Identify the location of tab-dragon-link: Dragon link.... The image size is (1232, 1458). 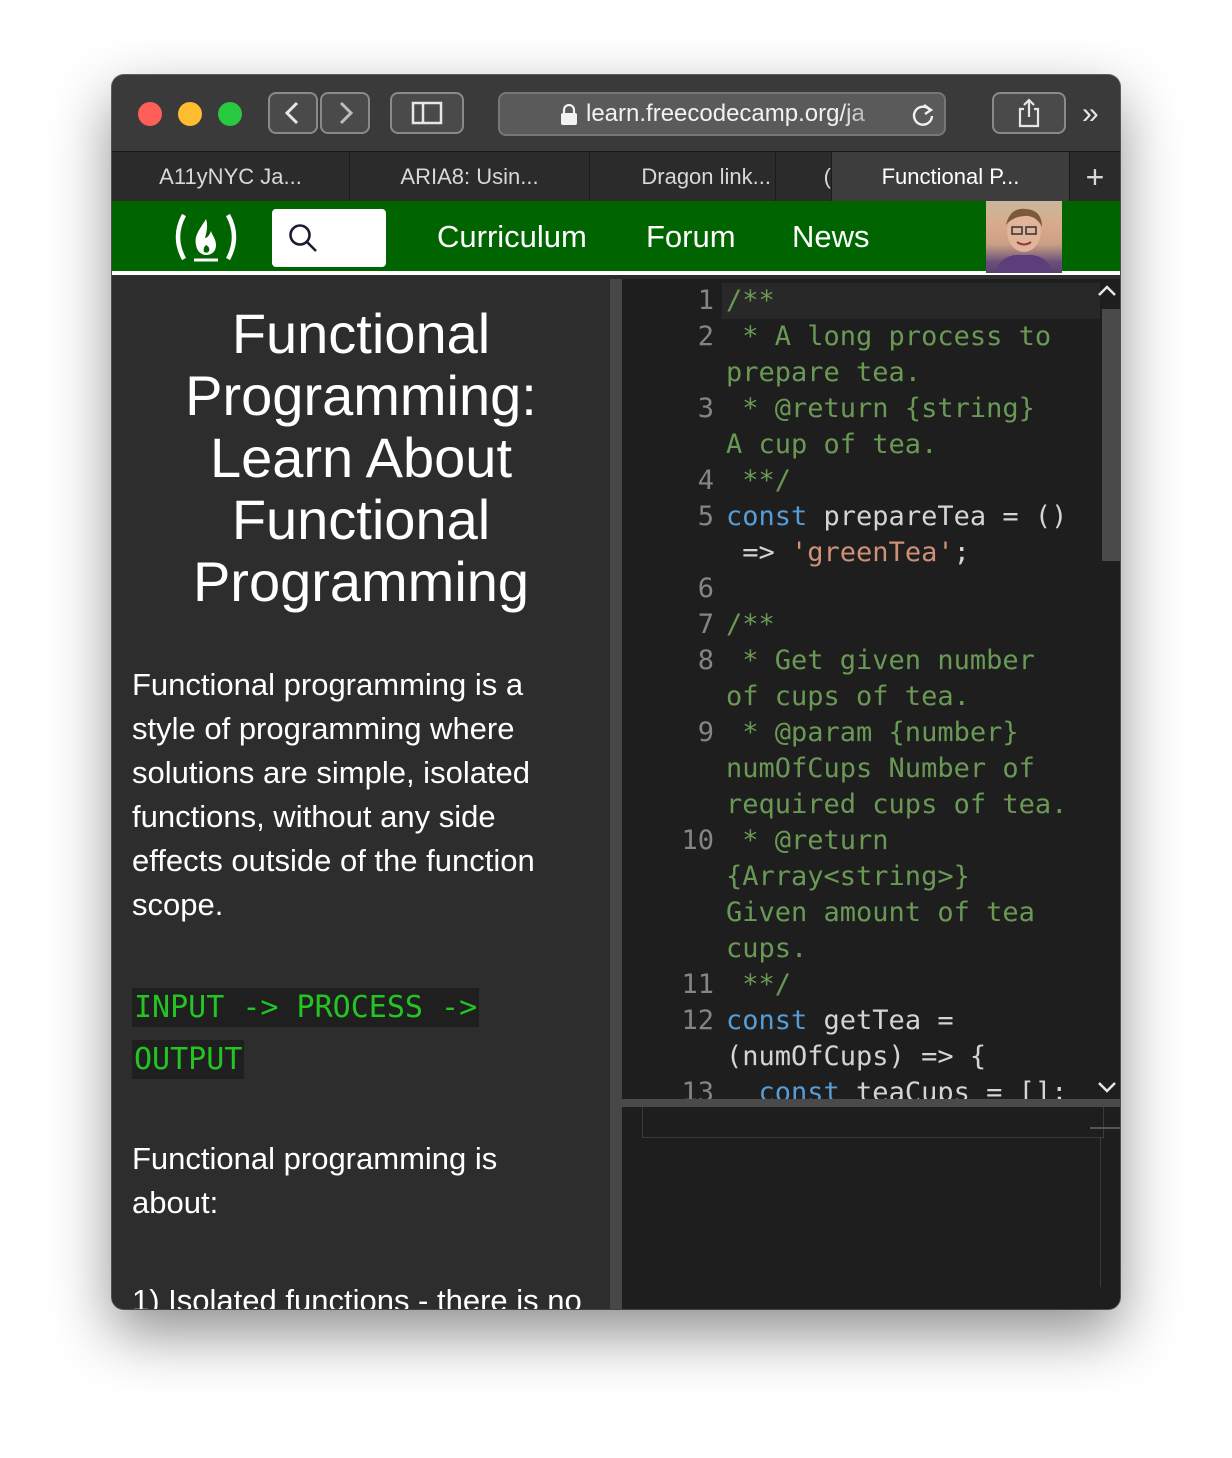
(683, 177).